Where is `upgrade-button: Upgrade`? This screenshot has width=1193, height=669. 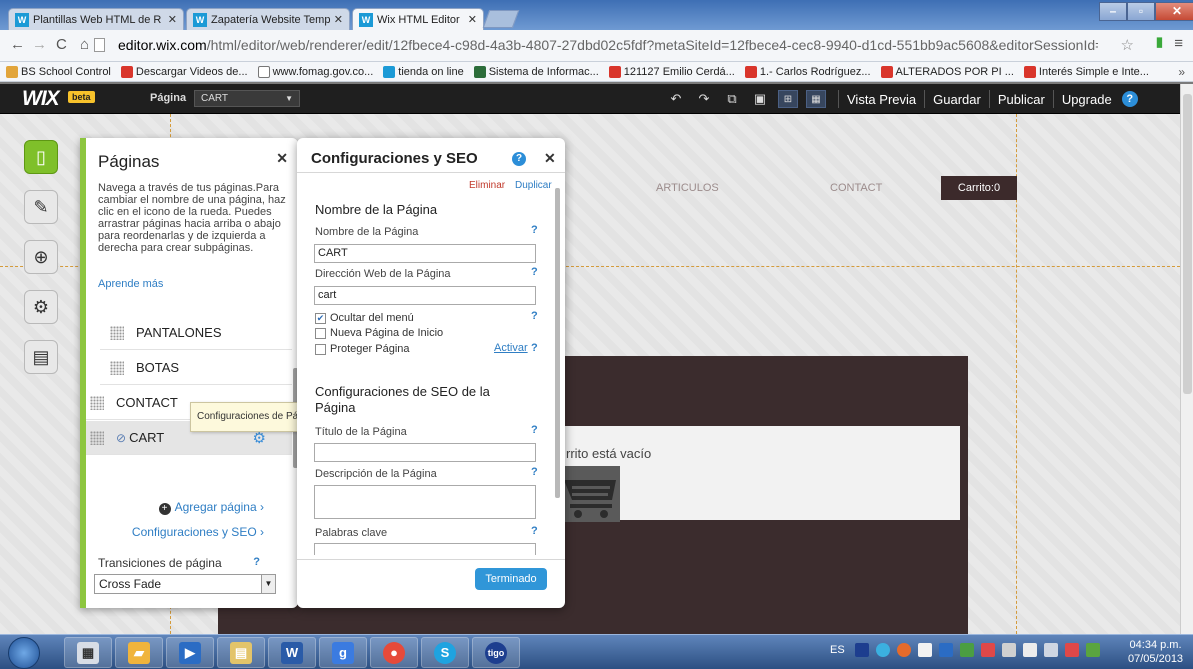 upgrade-button: Upgrade is located at coordinates (1087, 99).